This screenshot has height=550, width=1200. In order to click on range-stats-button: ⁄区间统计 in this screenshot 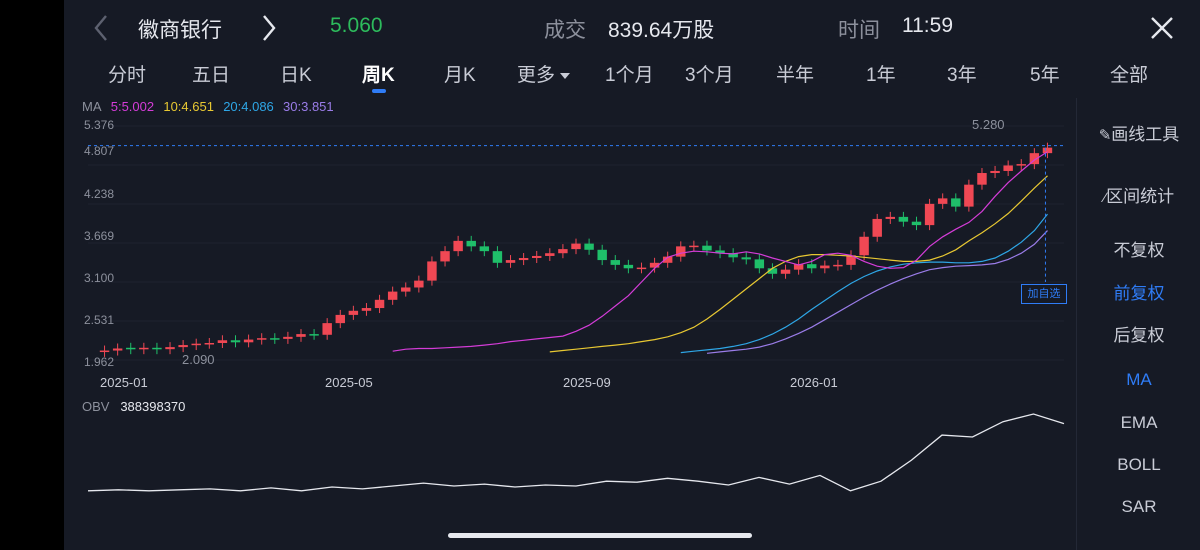, I will do `click(1139, 194)`.